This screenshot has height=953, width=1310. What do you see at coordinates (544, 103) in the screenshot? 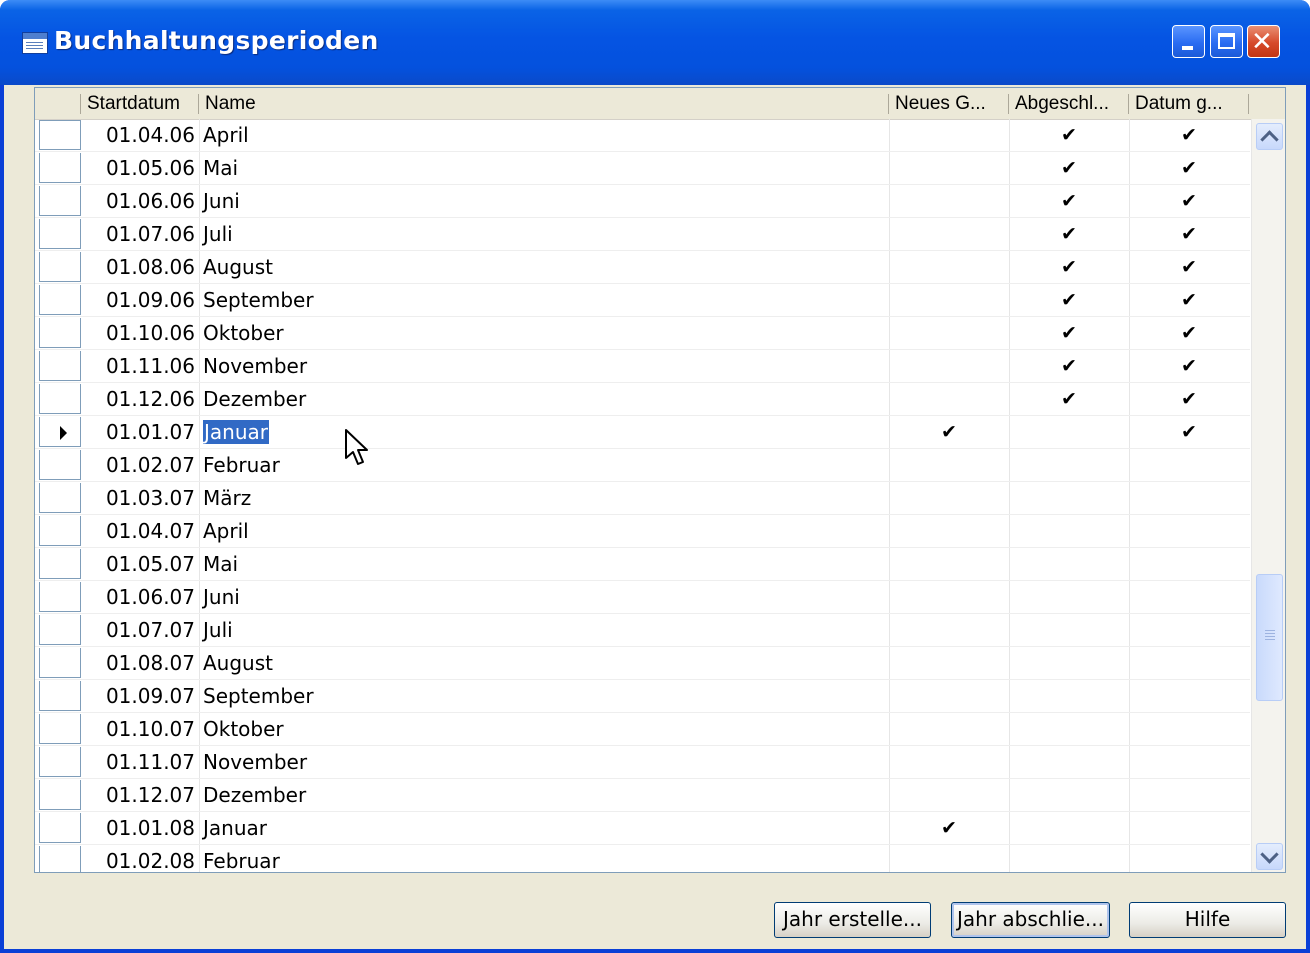
I see `header-name: Name` at bounding box center [544, 103].